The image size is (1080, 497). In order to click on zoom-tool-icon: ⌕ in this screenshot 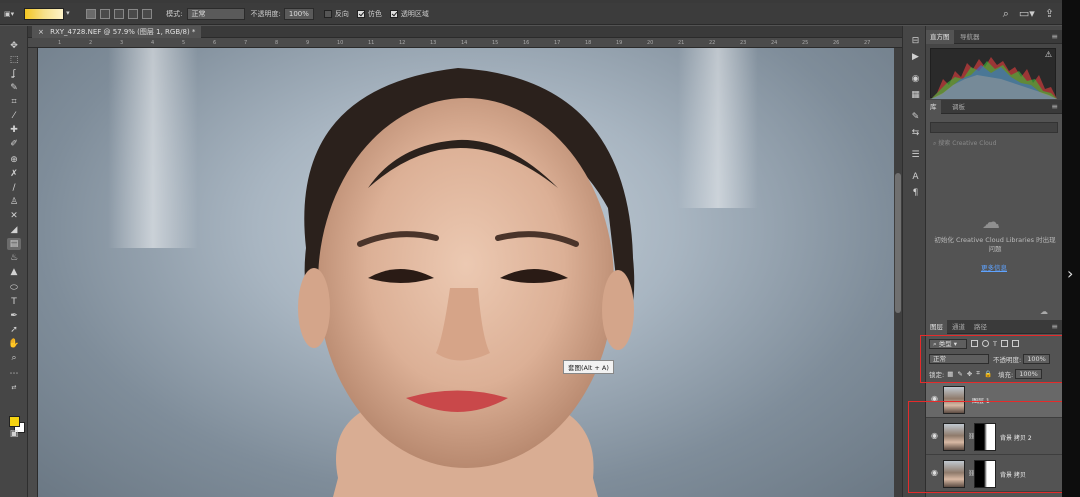, I will do `click(14, 358)`.